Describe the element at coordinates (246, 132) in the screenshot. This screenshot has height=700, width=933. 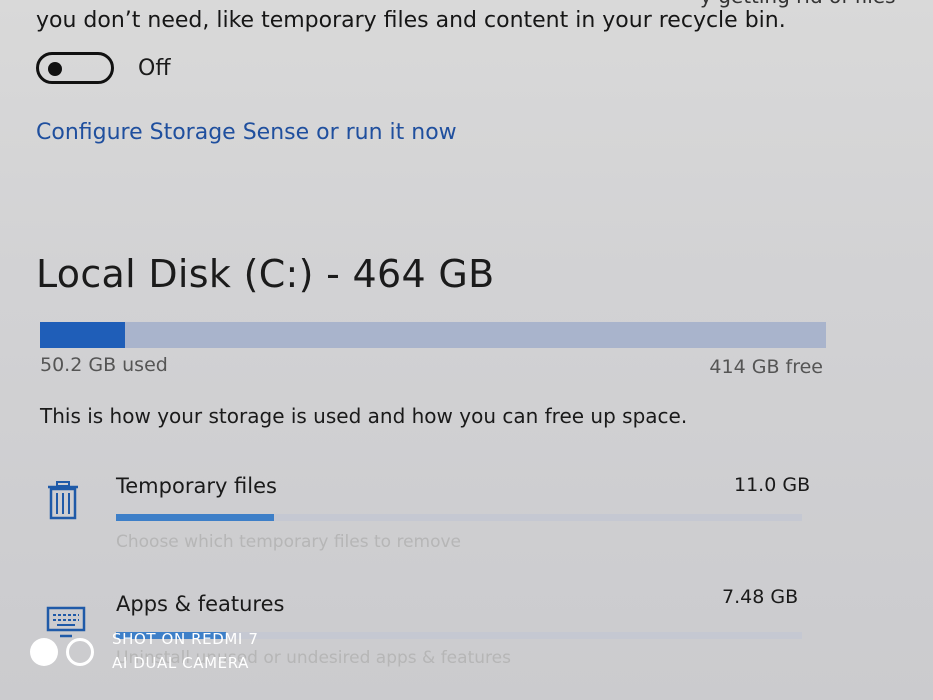
I see `configure-storage-sense-link: Configure Storage Sense or run it now` at that location.